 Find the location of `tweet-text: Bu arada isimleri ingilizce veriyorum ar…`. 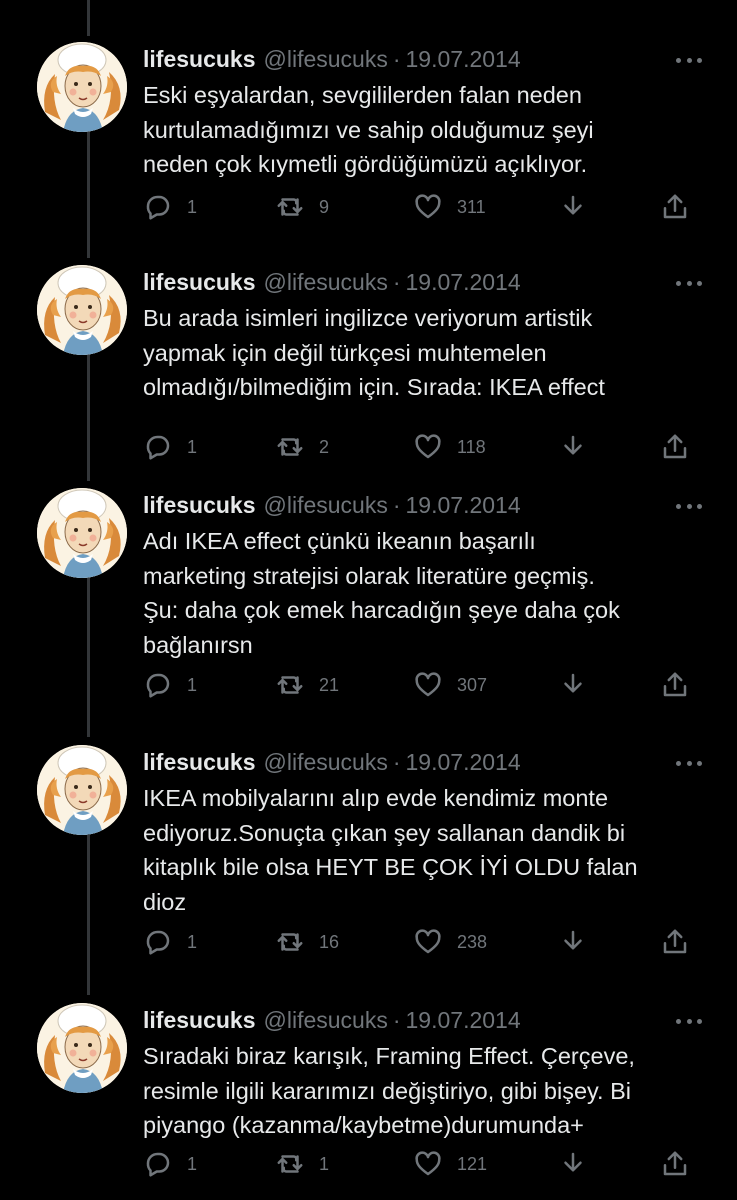

tweet-text: Bu arada isimleri ingilizce veriyorum ar… is located at coordinates (374, 352).